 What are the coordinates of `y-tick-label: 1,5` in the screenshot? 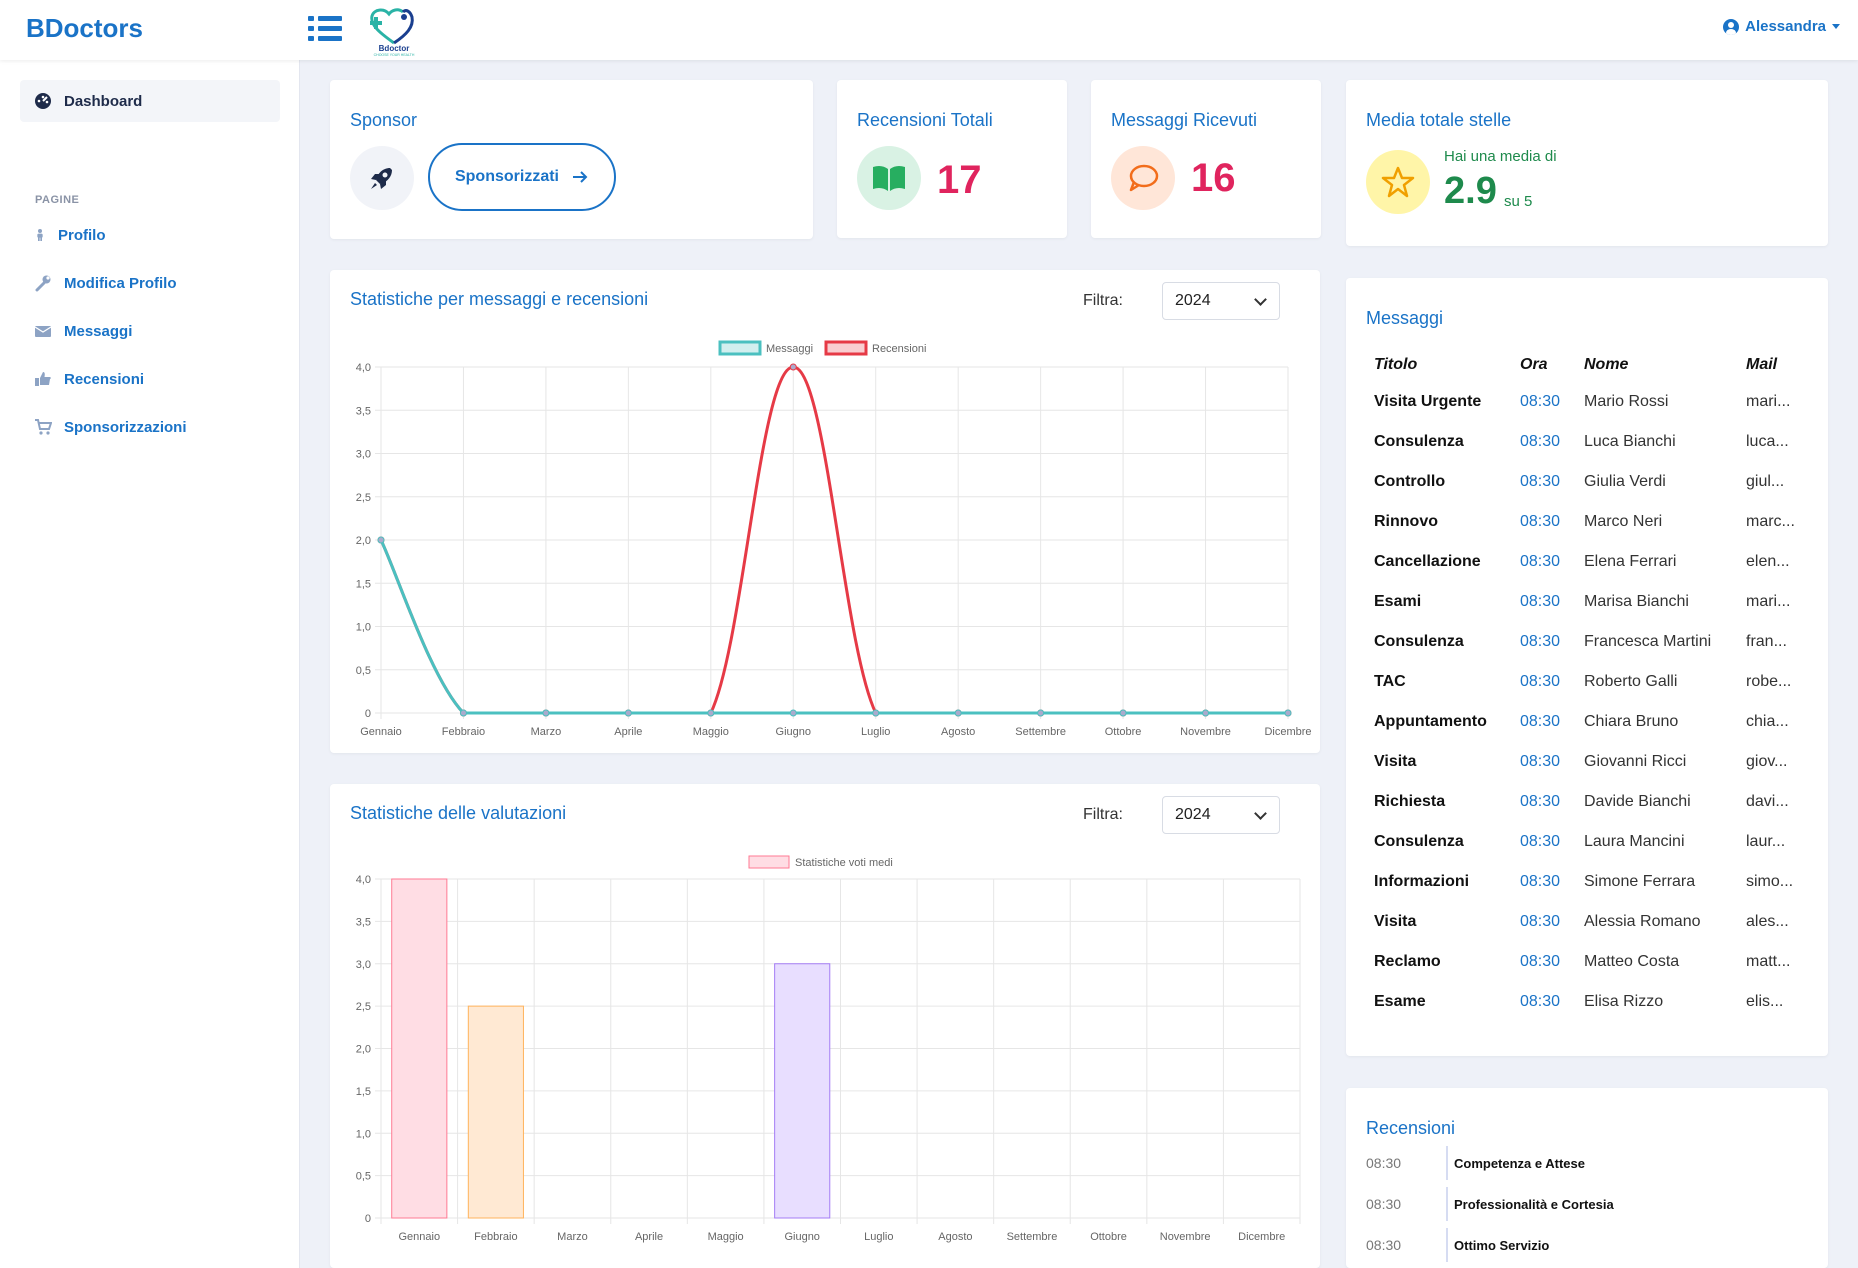 It's located at (363, 584).